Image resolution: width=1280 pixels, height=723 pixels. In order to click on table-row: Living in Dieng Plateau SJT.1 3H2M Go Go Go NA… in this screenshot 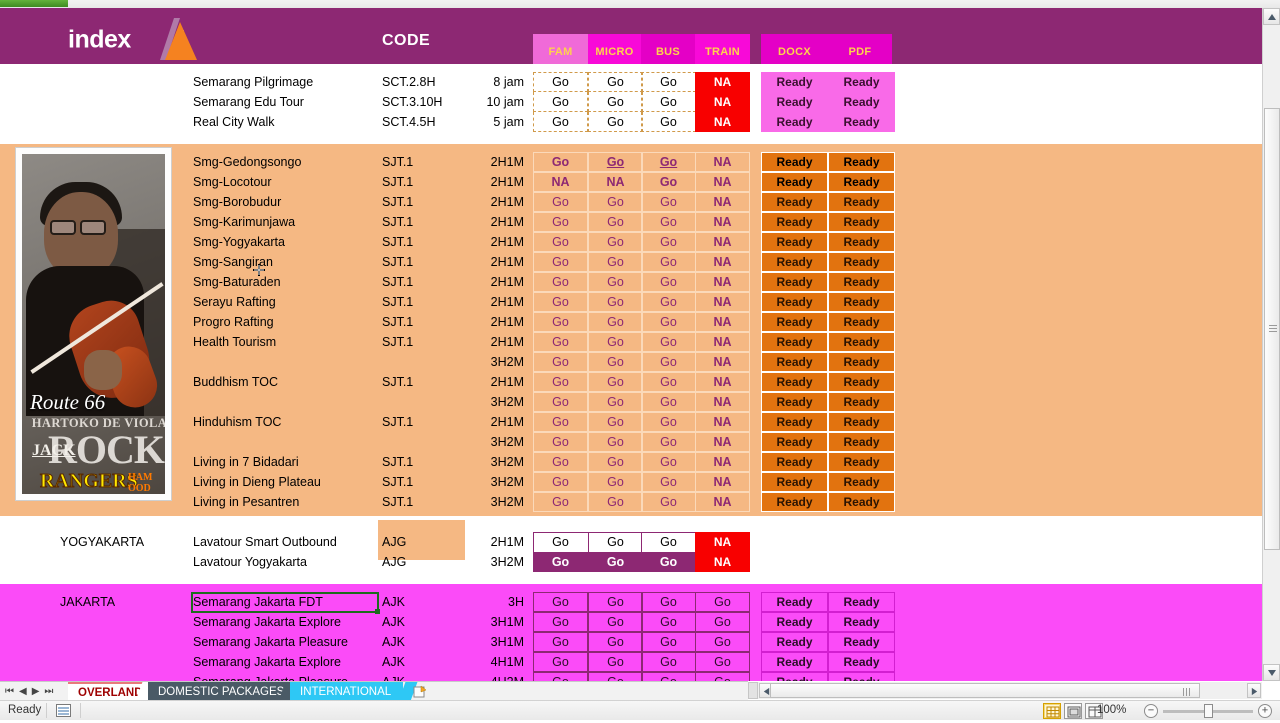, I will do `click(631, 482)`.